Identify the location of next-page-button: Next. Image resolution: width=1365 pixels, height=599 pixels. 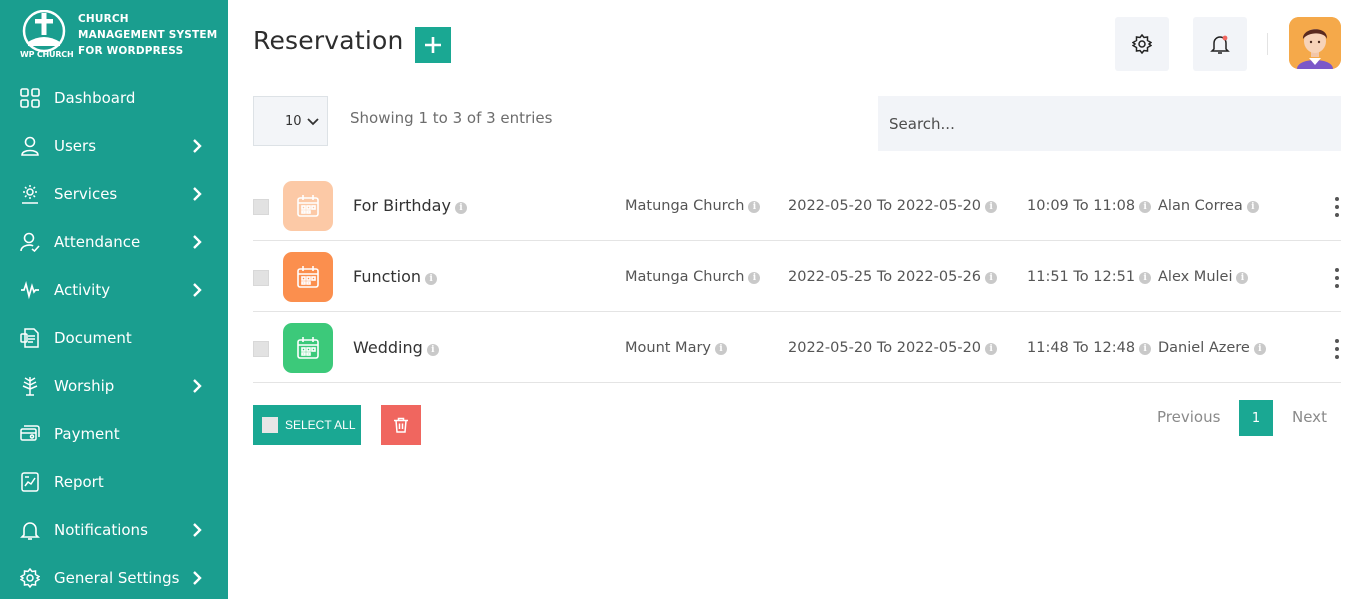
(1309, 417).